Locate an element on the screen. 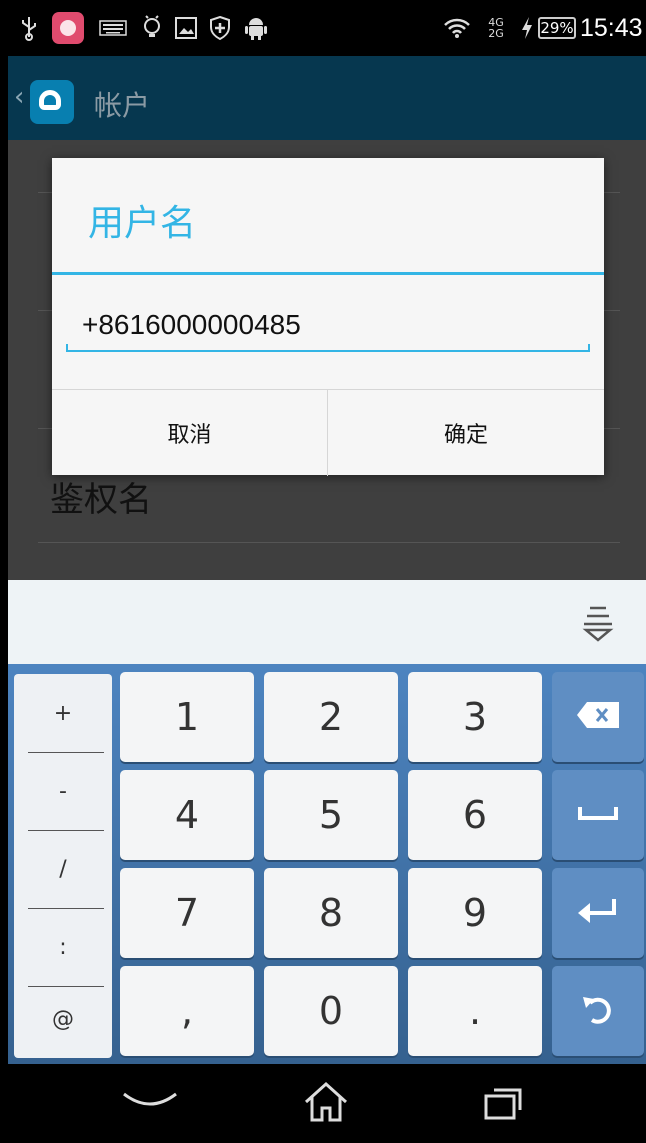 The image size is (646, 1143). battery-indicator: 29% is located at coordinates (557, 28).